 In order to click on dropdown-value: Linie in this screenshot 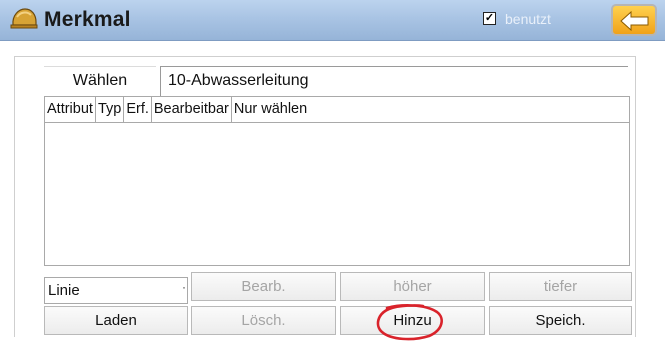, I will do `click(64, 290)`.